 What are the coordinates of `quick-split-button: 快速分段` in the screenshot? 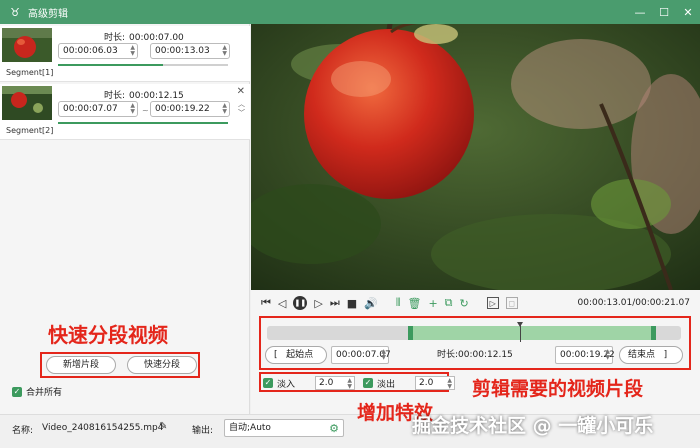 It's located at (162, 365).